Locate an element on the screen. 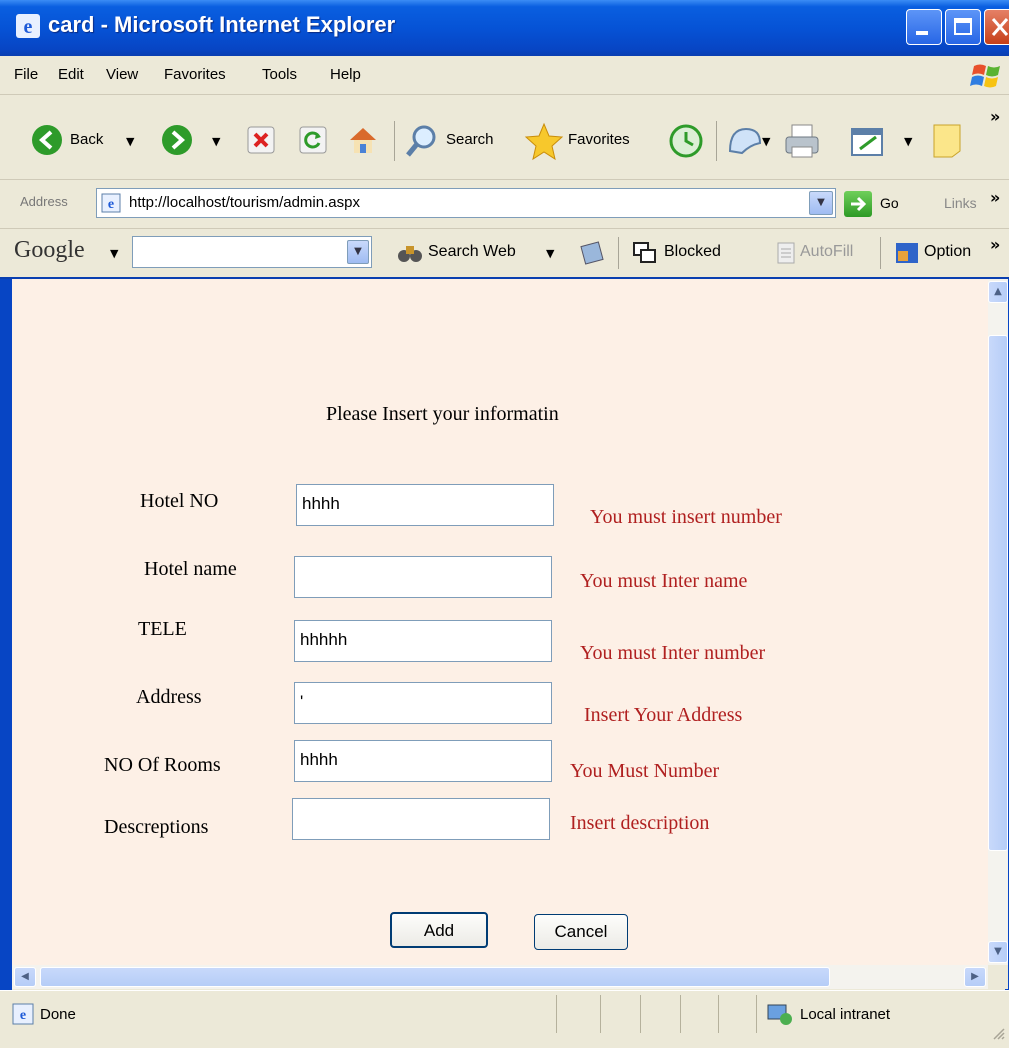 This screenshot has height=1048, width=1009. back-label: Back is located at coordinates (86, 139).